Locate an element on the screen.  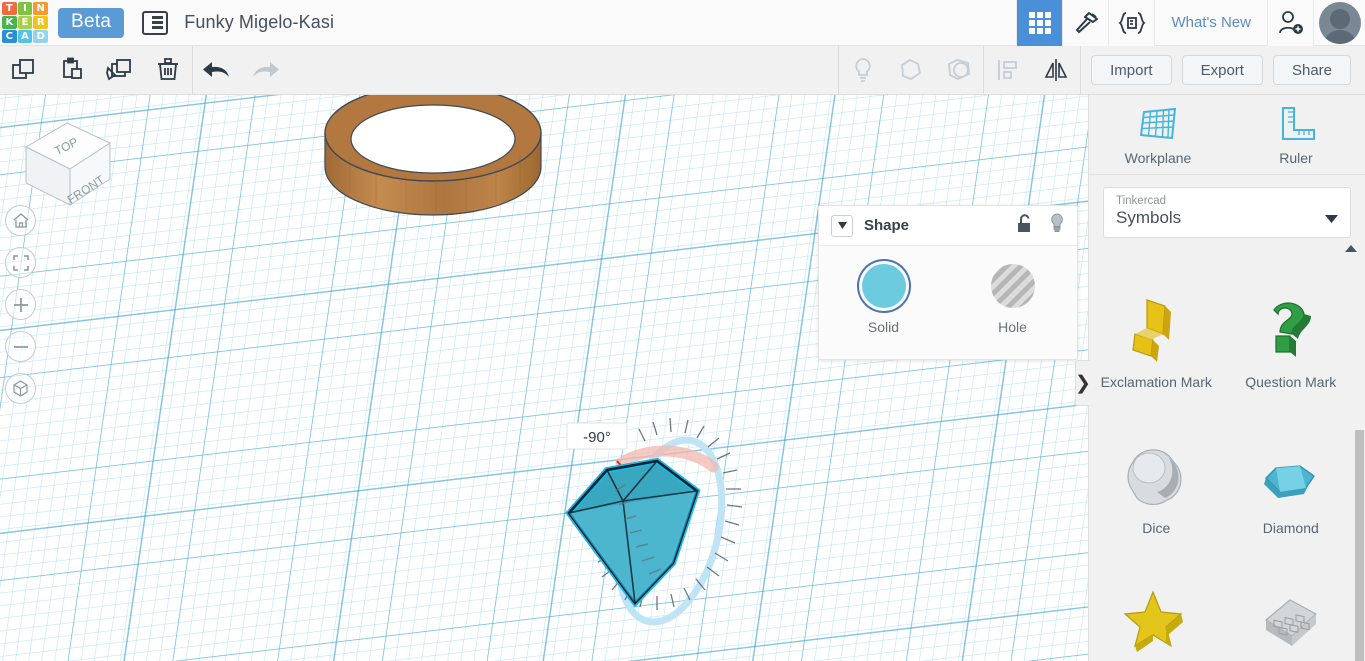
mirror-flip-icon is located at coordinates (1056, 70).